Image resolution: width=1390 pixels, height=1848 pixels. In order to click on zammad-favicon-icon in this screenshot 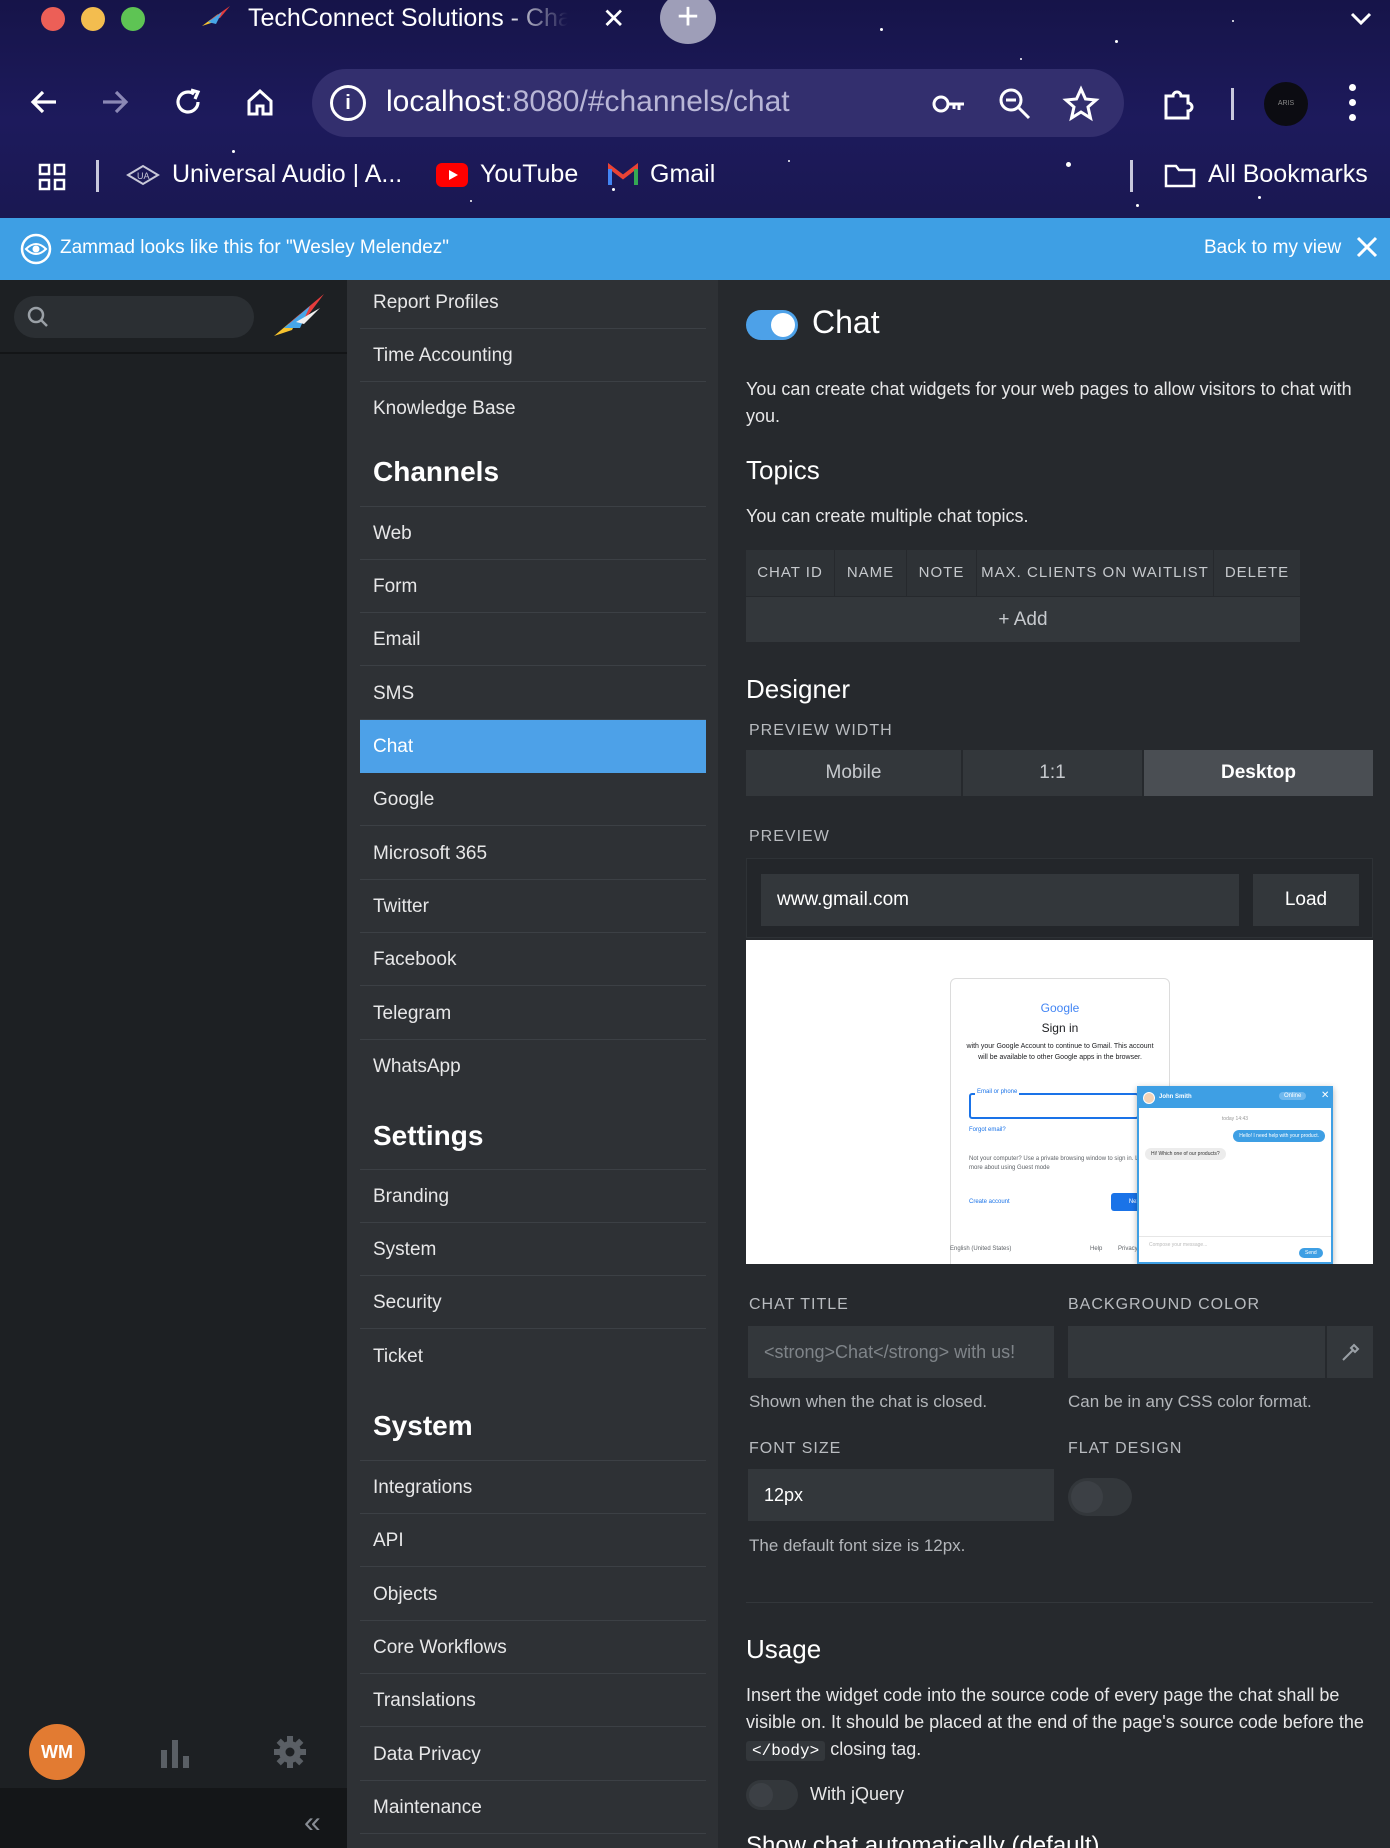, I will do `click(216, 16)`.